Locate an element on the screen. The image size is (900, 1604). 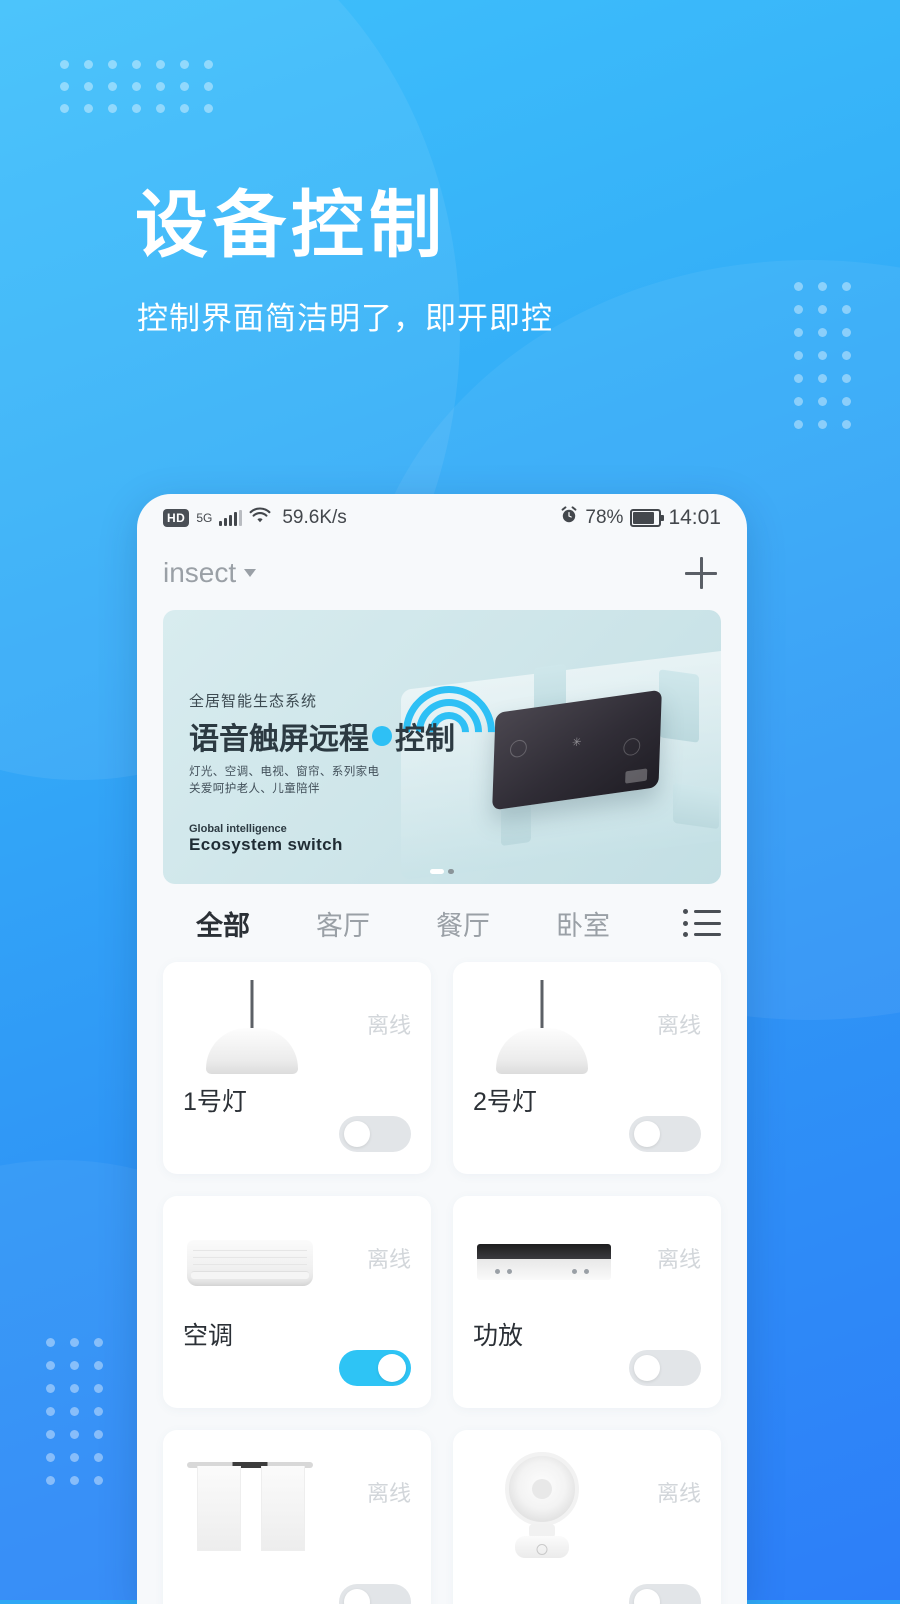
signal-bars-icon is located at coordinates (231, 518).